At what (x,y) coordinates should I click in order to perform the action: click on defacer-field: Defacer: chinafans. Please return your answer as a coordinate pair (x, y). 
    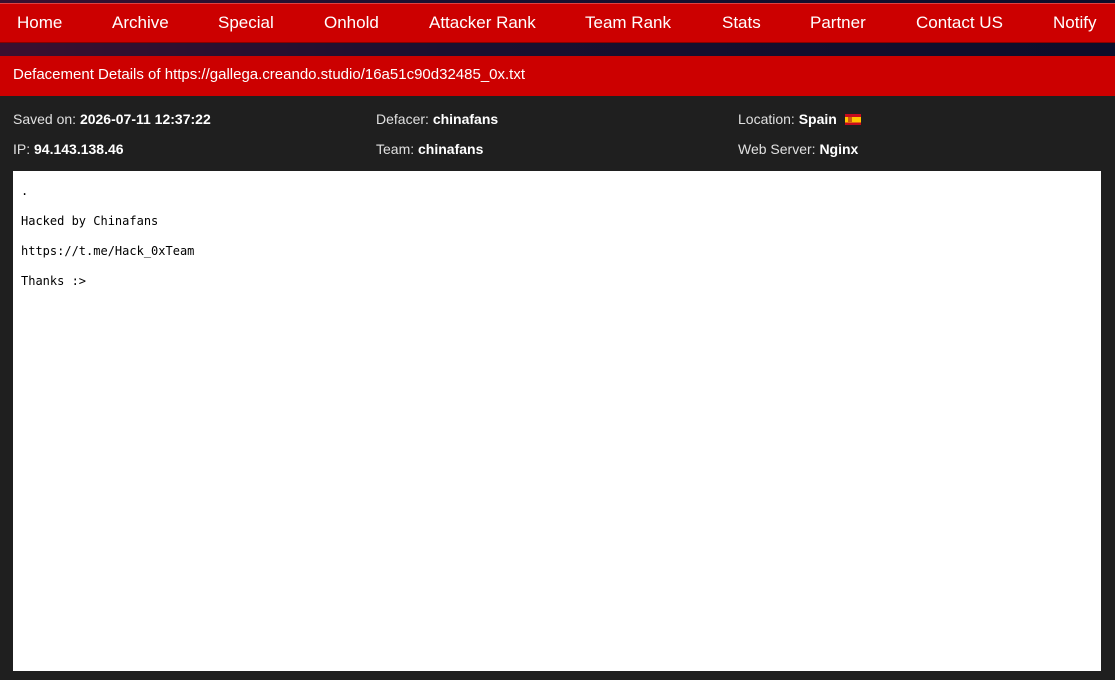
    Looking at the image, I should click on (437, 119).